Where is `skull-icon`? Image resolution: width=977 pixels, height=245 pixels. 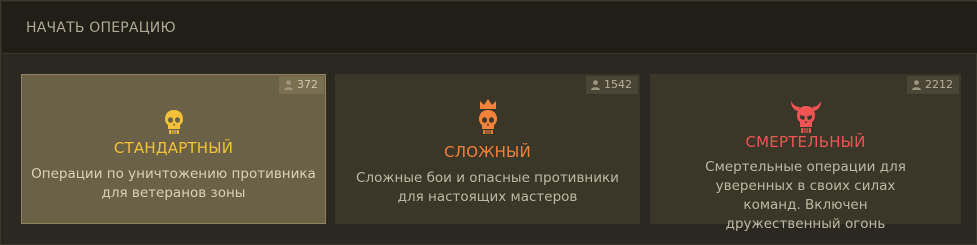
skull-icon is located at coordinates (173, 122).